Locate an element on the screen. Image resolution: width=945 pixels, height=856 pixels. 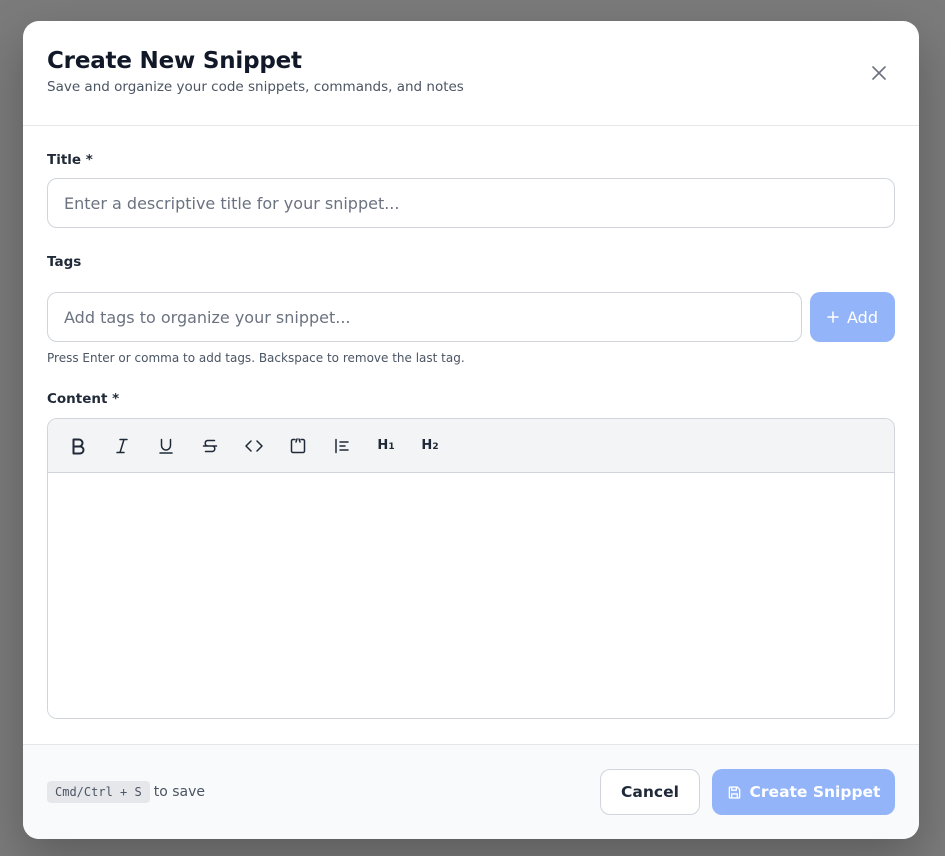
align-list-button is located at coordinates (342, 446).